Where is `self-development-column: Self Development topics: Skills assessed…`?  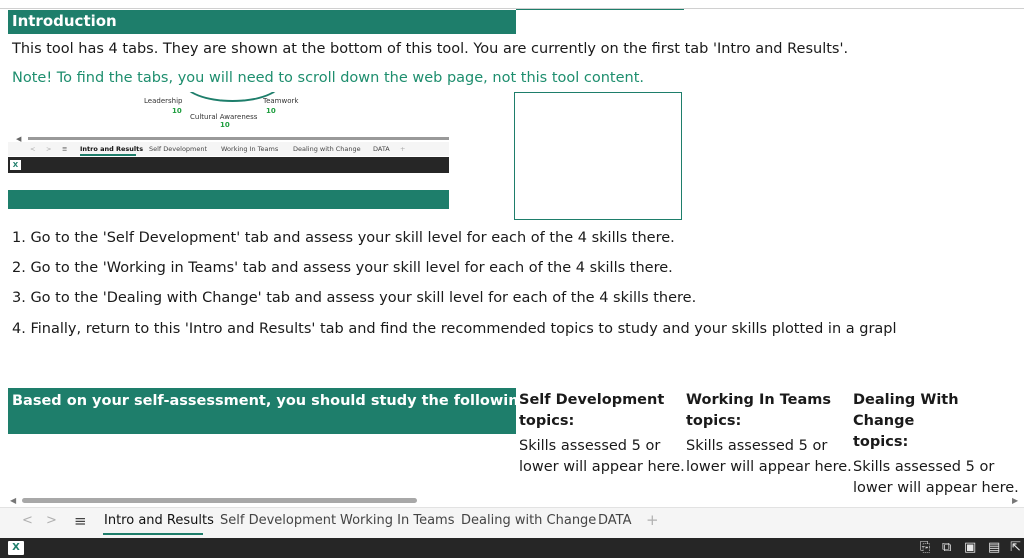 self-development-column: Self Development topics: Skills assessed… is located at coordinates (602, 434).